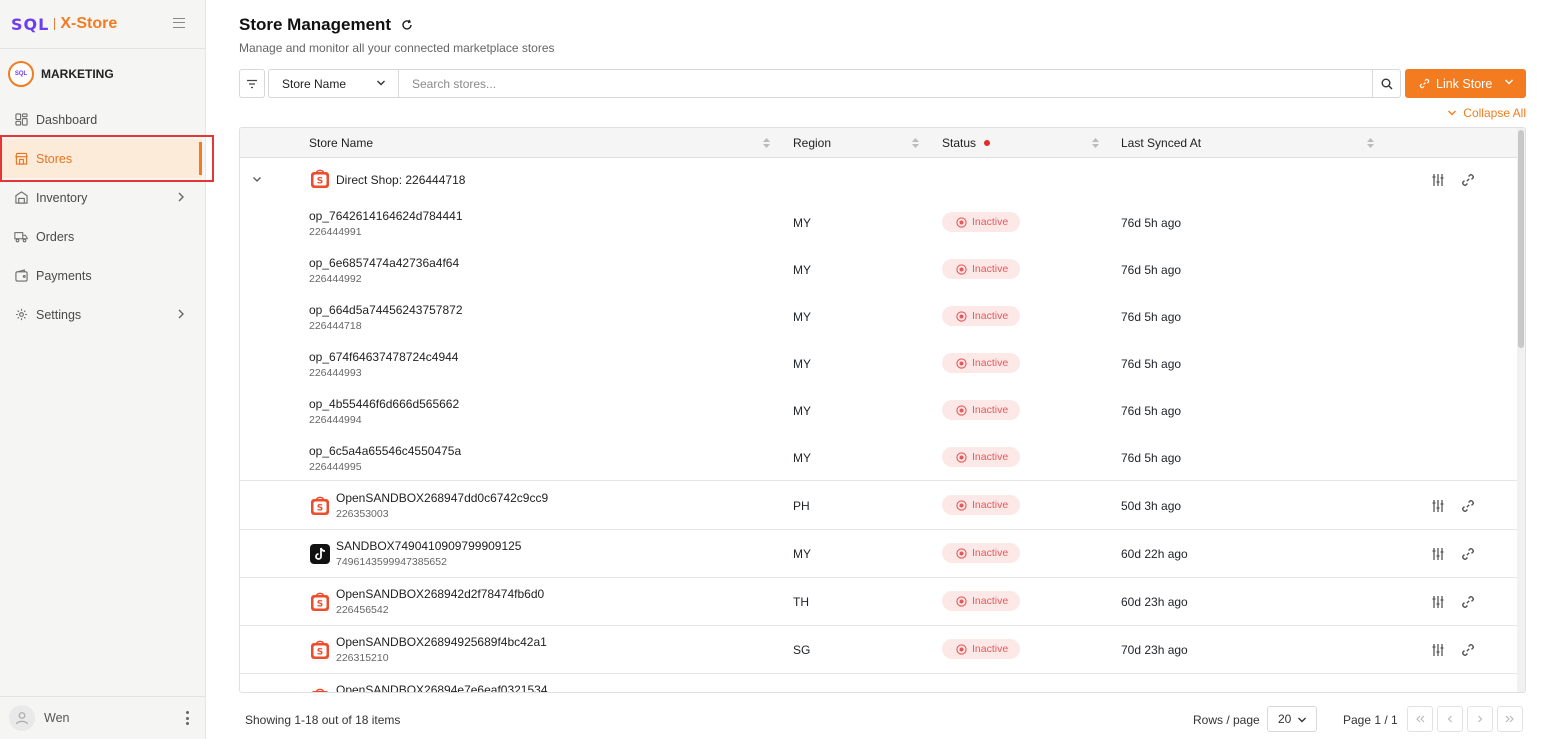  What do you see at coordinates (22, 718) in the screenshot?
I see `user-avatar-icon` at bounding box center [22, 718].